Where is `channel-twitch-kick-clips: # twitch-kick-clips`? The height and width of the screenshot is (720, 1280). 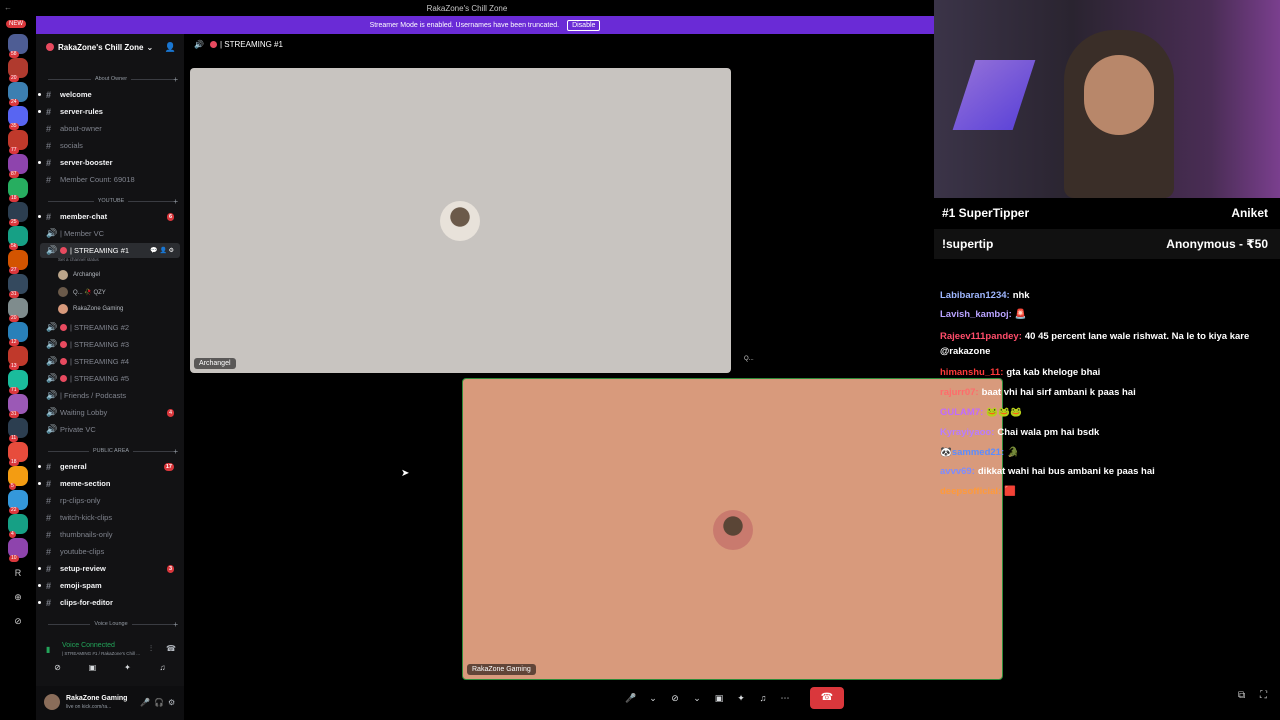 channel-twitch-kick-clips: # twitch-kick-clips is located at coordinates (110, 517).